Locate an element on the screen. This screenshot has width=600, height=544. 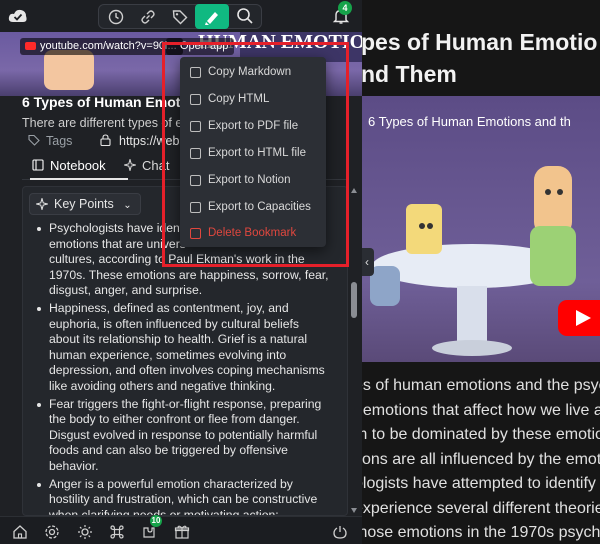
command-icon is located at coordinates (117, 532).